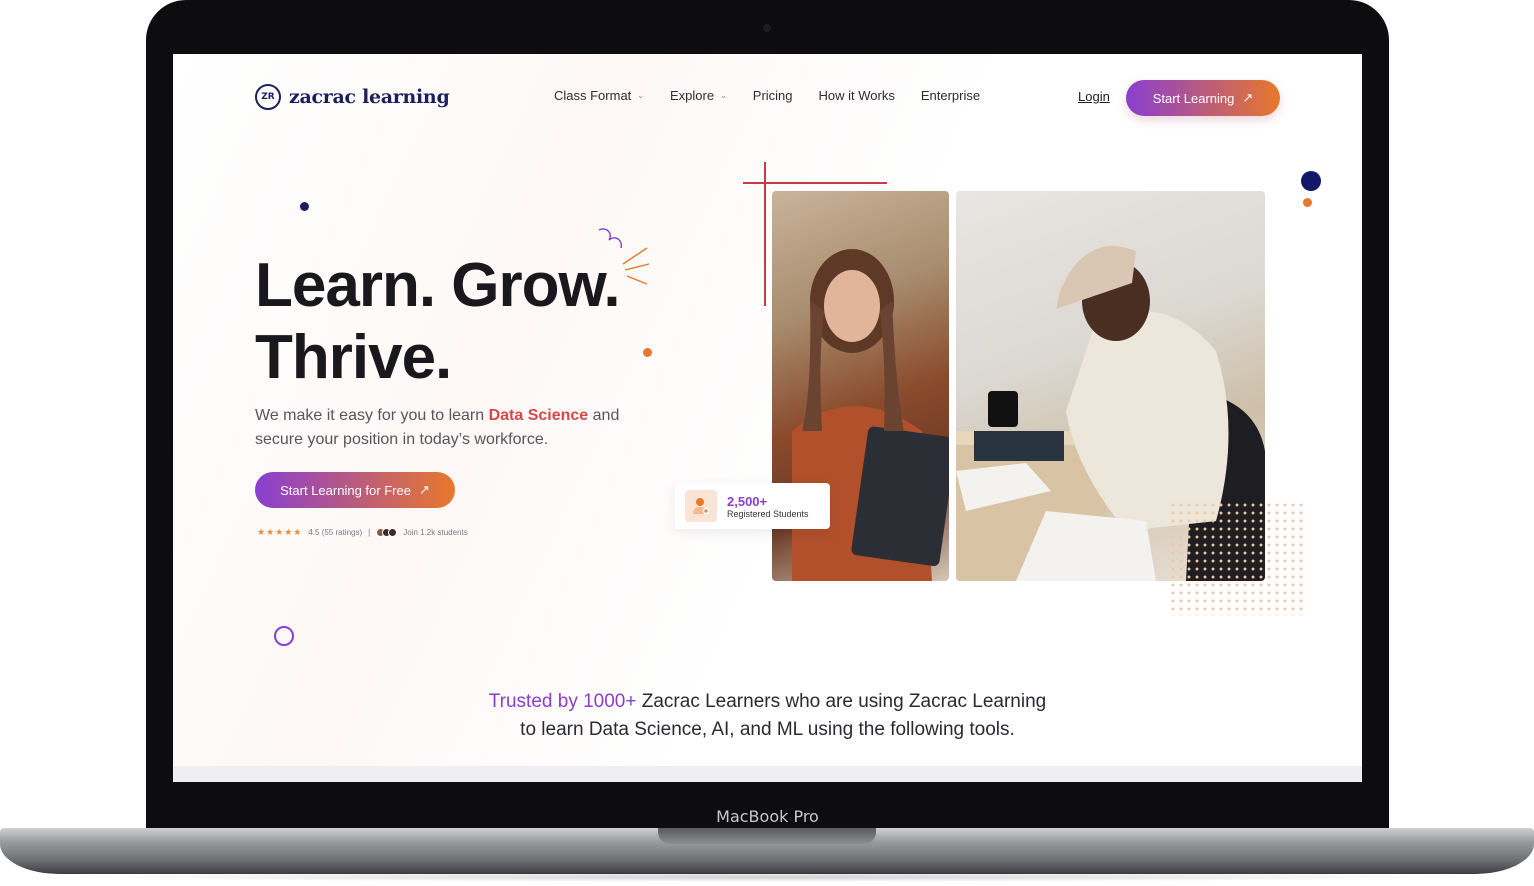 The height and width of the screenshot is (886, 1534). Describe the element at coordinates (692, 95) in the screenshot. I see `nav-label: Explore` at that location.